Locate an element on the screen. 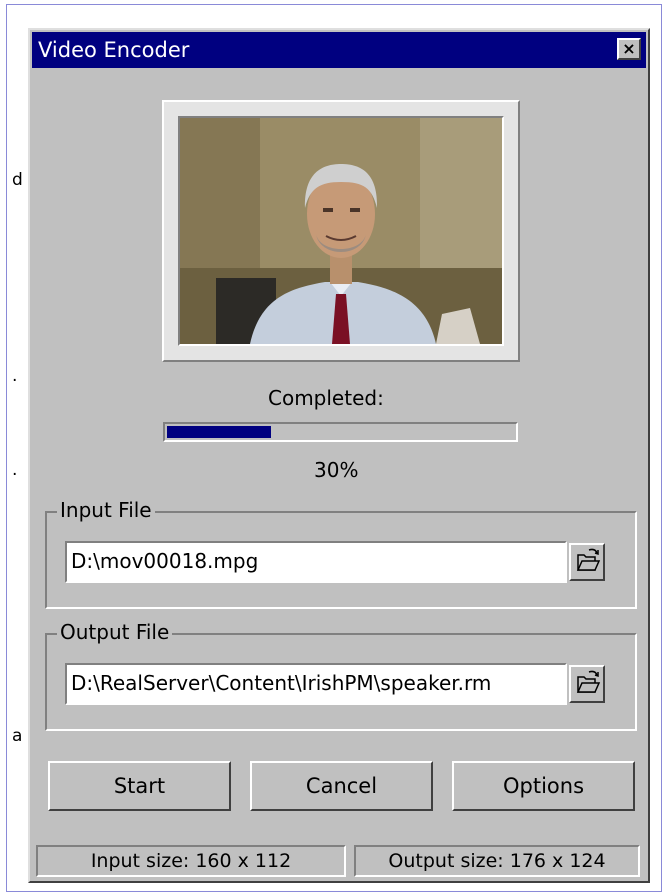 This screenshot has height=896, width=662. output-browse-button is located at coordinates (587, 684).